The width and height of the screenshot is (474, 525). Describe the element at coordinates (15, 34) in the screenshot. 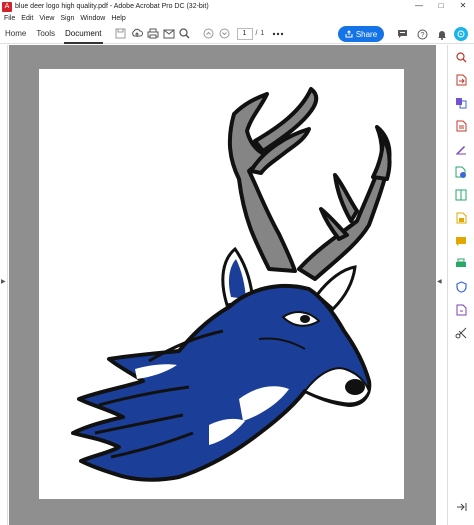

I see `tab-home: Home` at that location.